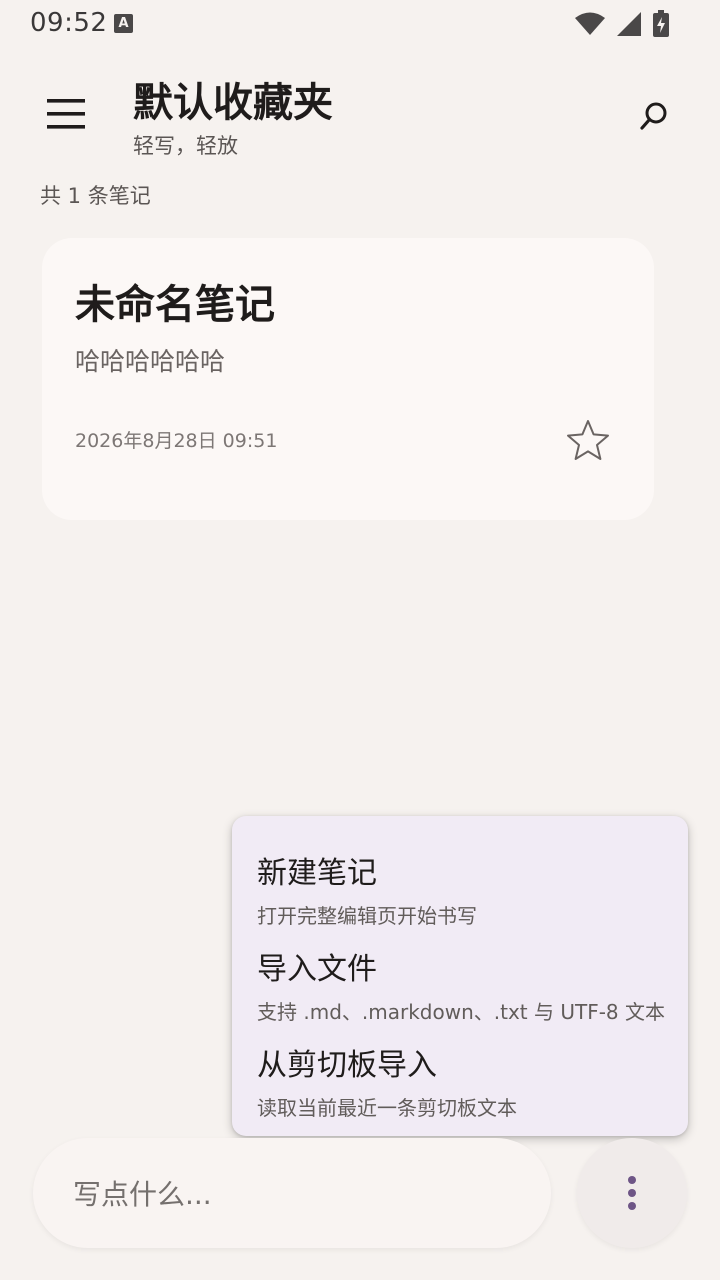  I want to click on more-vertical-icon, so click(632, 1193).